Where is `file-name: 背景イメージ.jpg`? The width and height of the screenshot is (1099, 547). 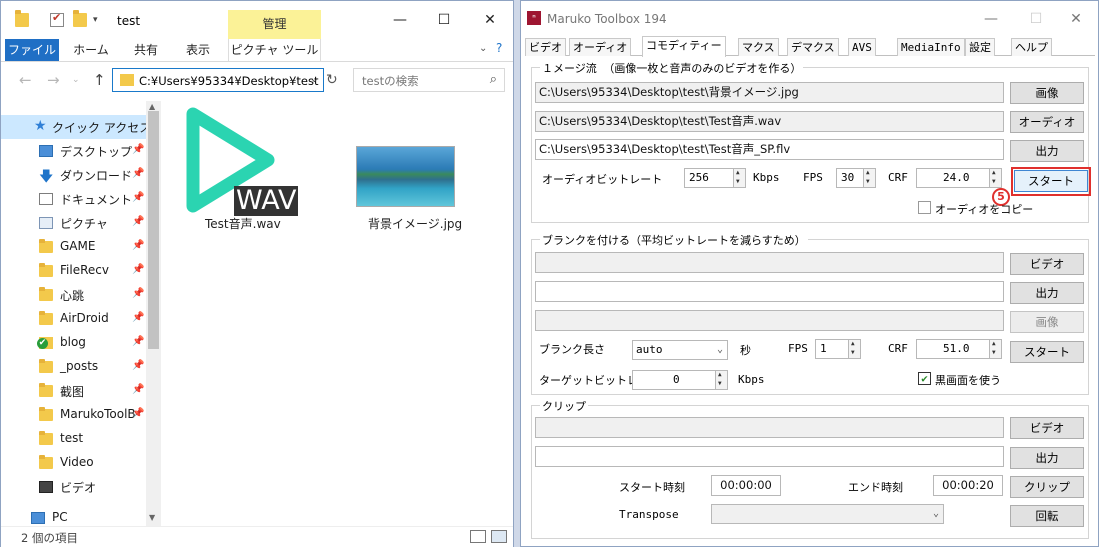 file-name: 背景イメージ.jpg is located at coordinates (415, 223).